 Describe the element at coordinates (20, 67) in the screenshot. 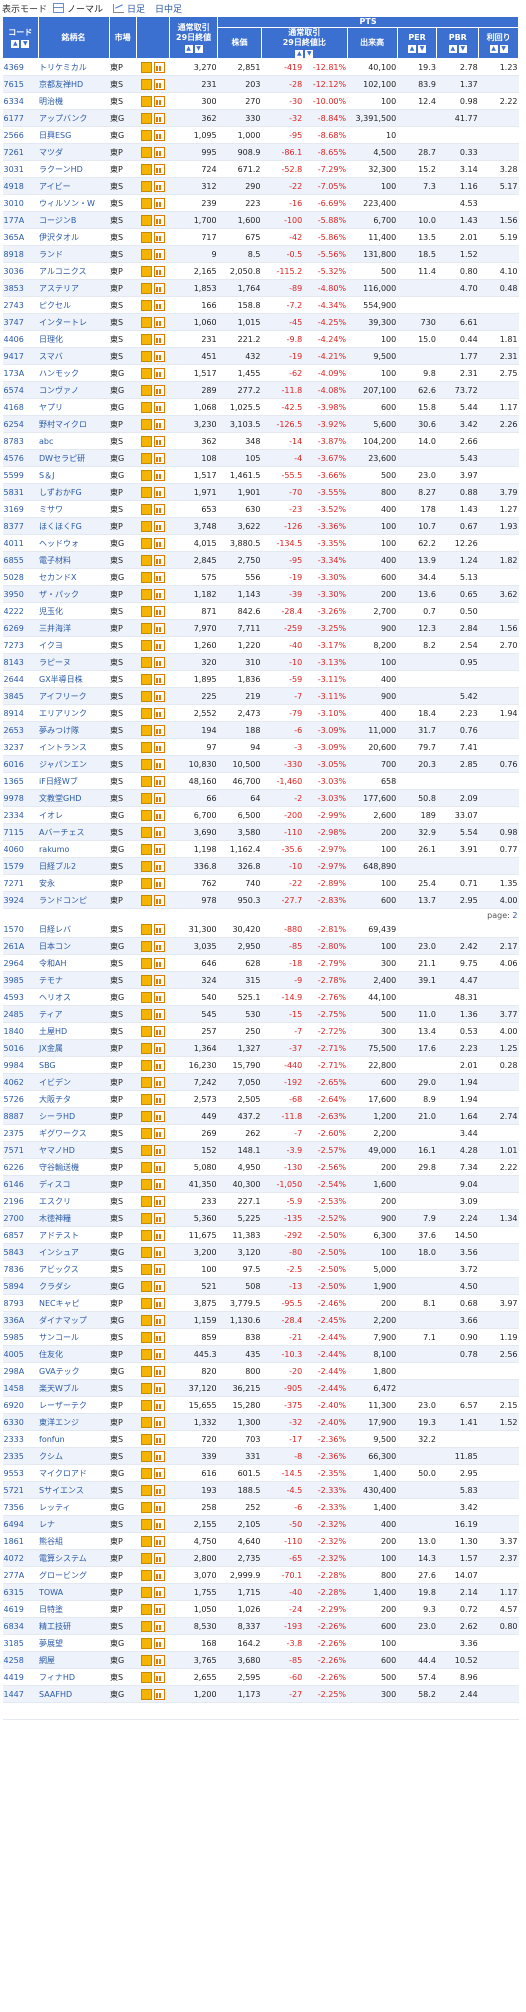

I see `stock-code: 4369` at that location.